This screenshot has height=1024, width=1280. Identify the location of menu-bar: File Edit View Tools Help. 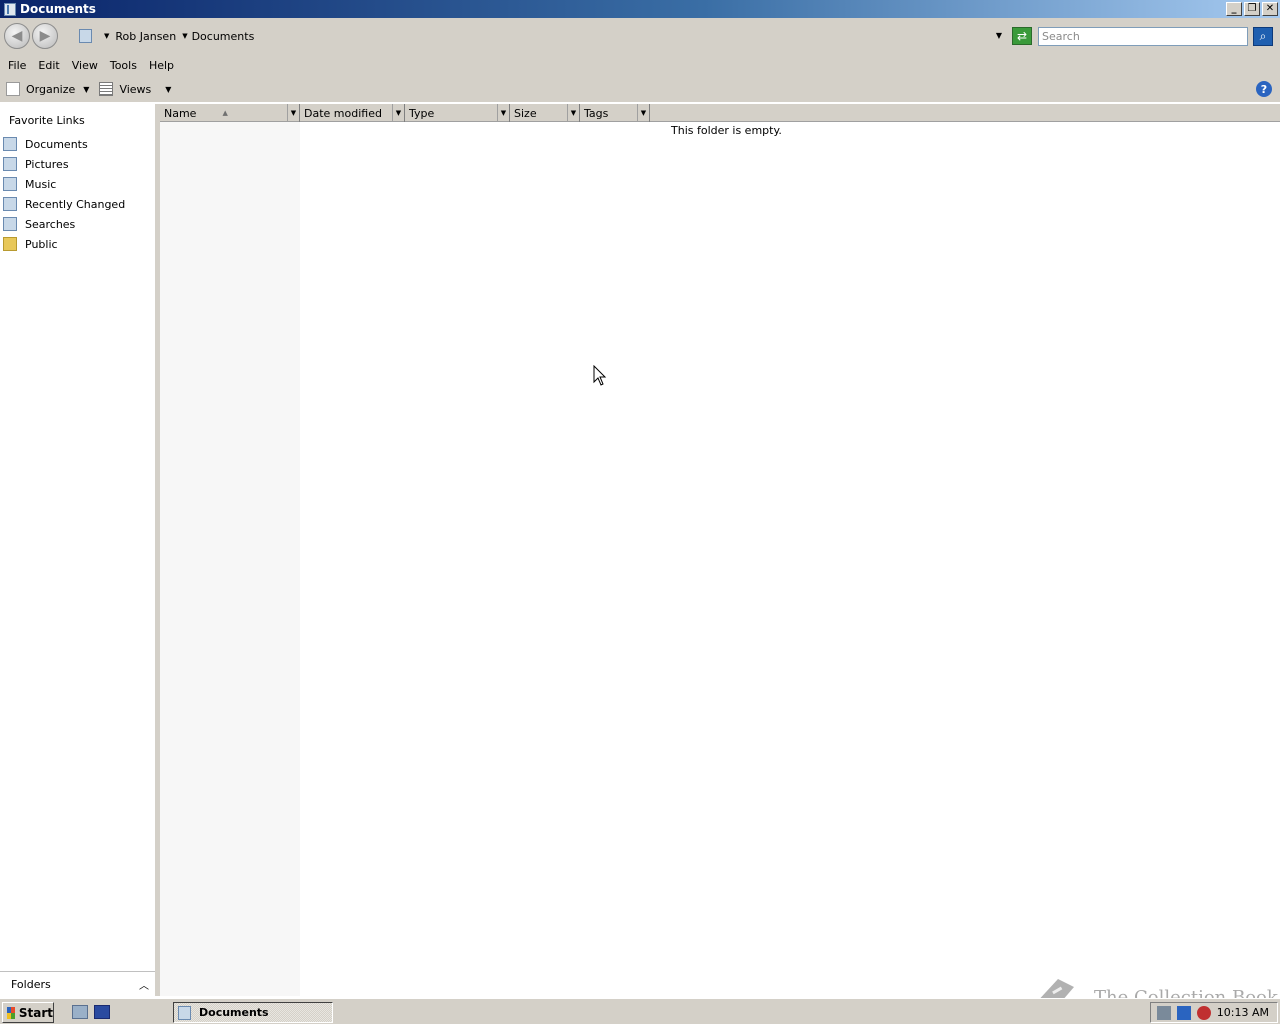
(640, 65).